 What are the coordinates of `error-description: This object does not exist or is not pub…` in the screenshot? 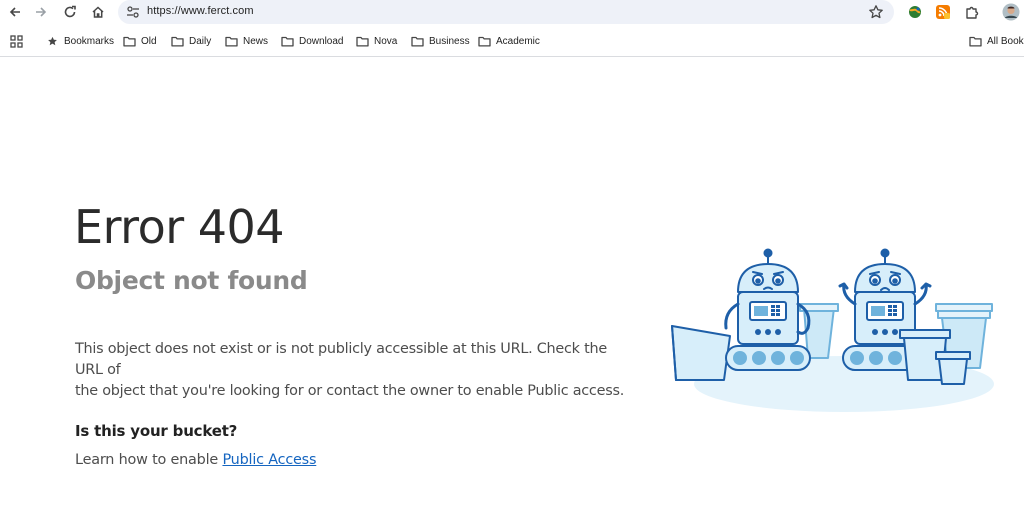 It's located at (355, 370).